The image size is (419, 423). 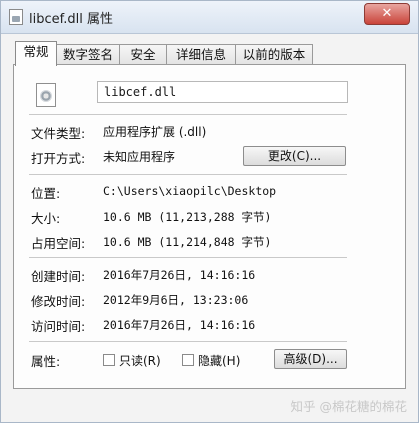 I want to click on tab-previous-versions: 以前的版本, so click(x=274, y=54).